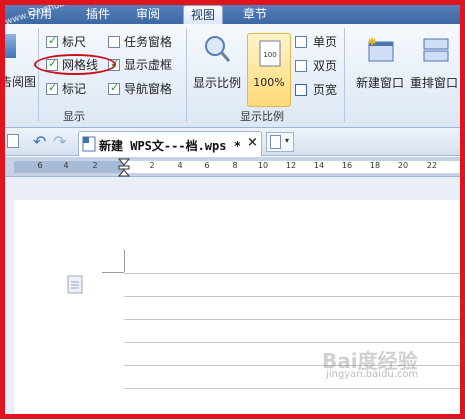  What do you see at coordinates (325, 42) in the screenshot?
I see `single-page-label: 单页` at bounding box center [325, 42].